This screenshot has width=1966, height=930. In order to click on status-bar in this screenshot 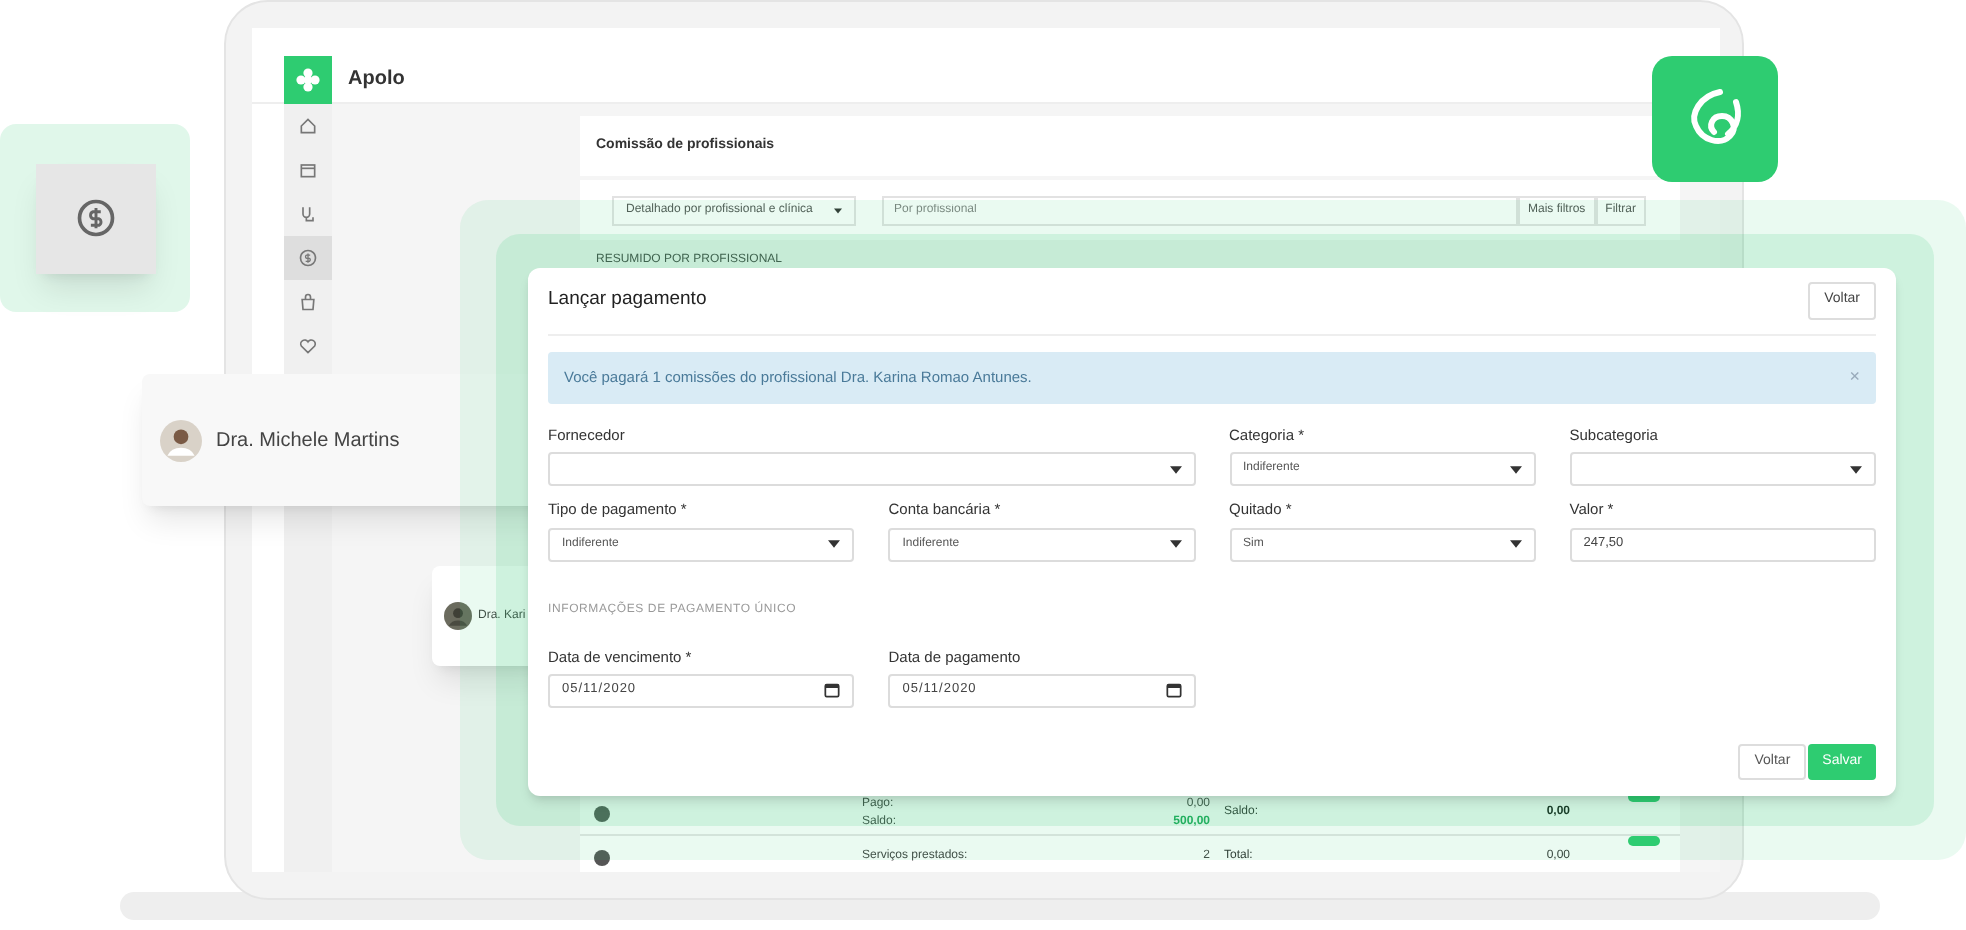, I will do `click(1644, 841)`.